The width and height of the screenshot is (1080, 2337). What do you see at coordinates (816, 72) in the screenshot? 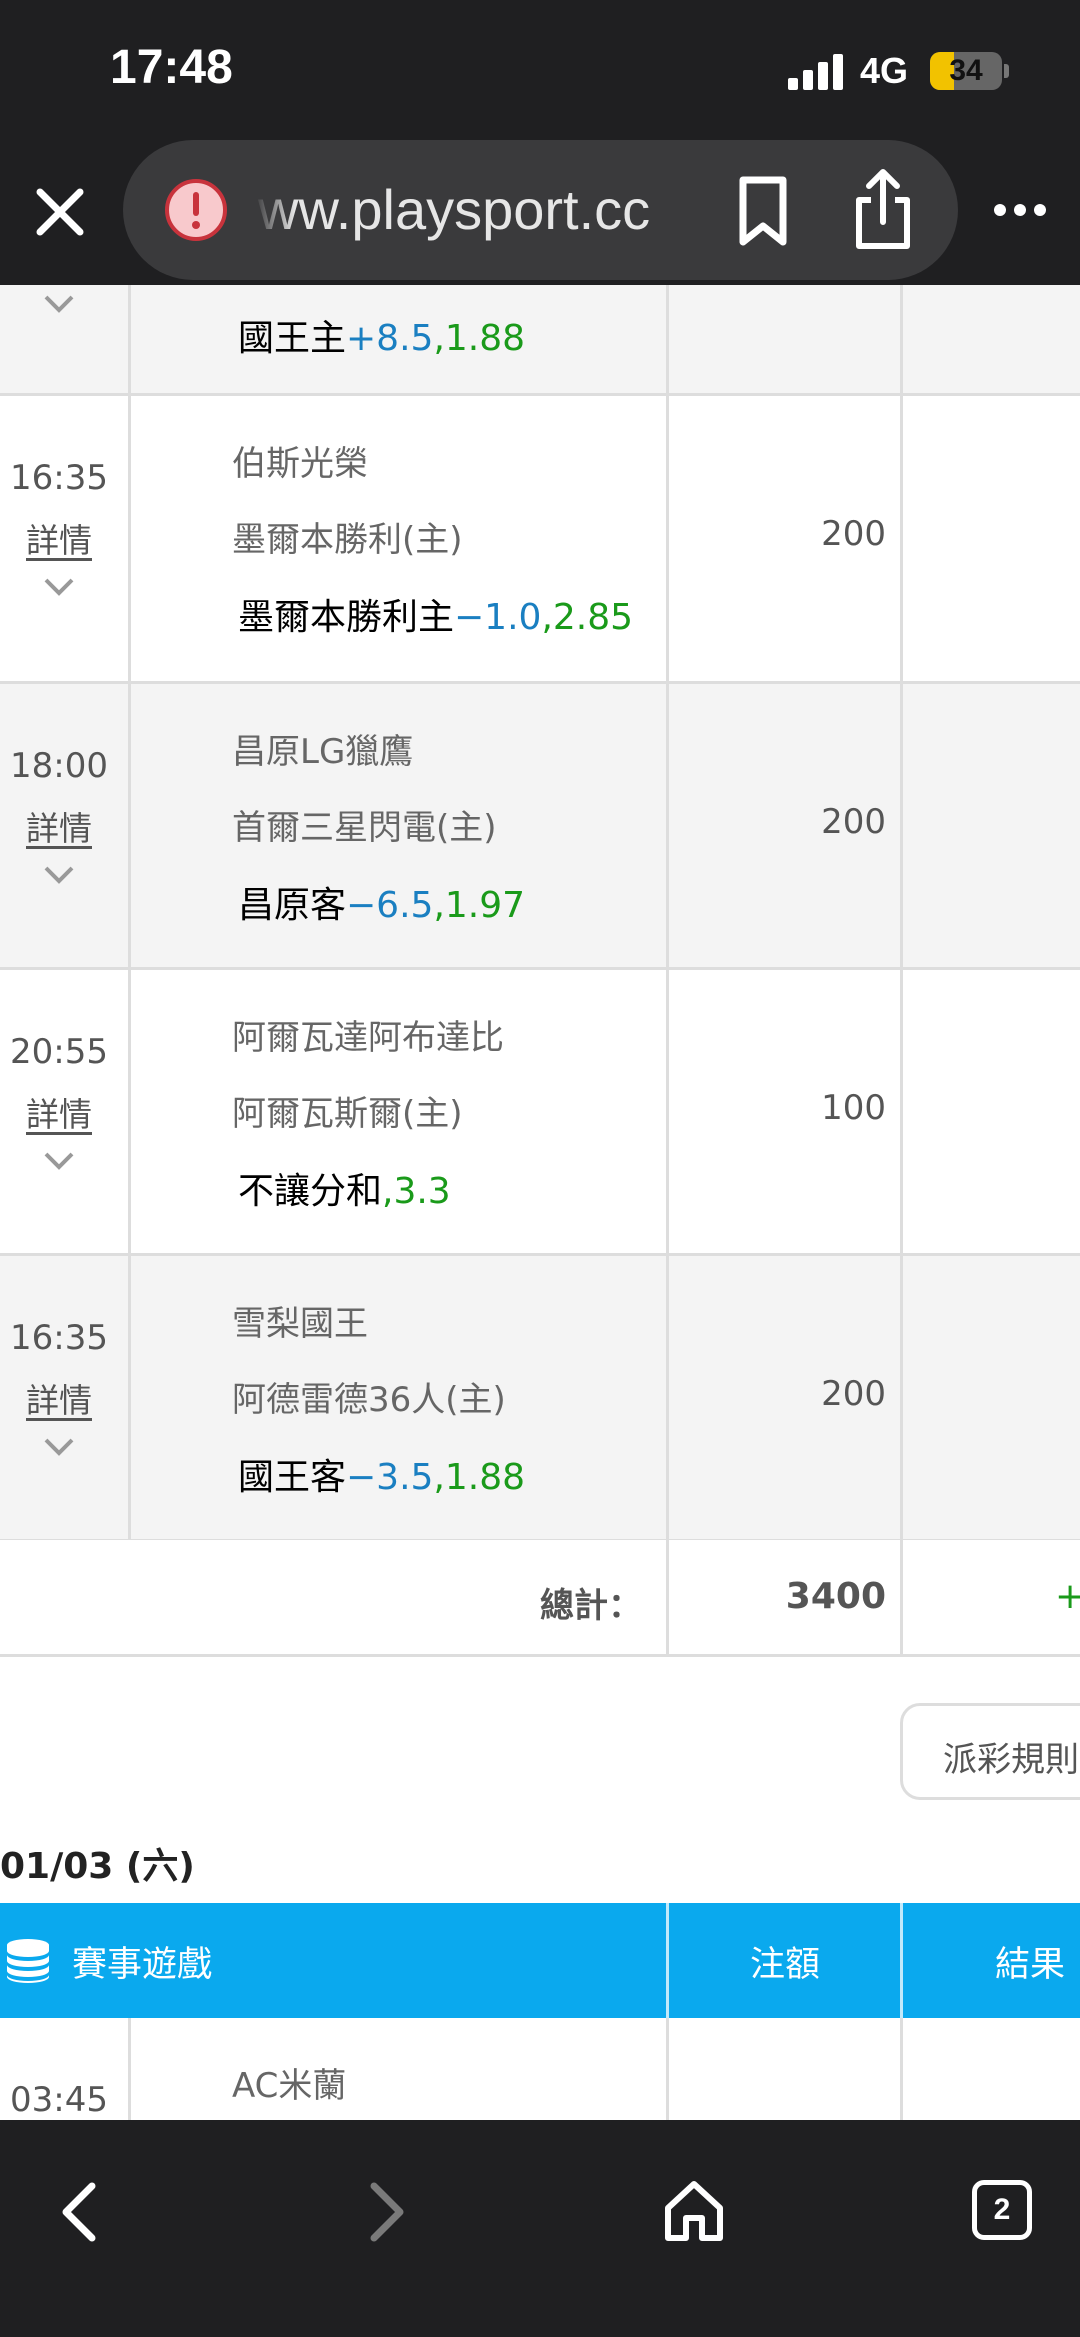
I see `signal-icon` at bounding box center [816, 72].